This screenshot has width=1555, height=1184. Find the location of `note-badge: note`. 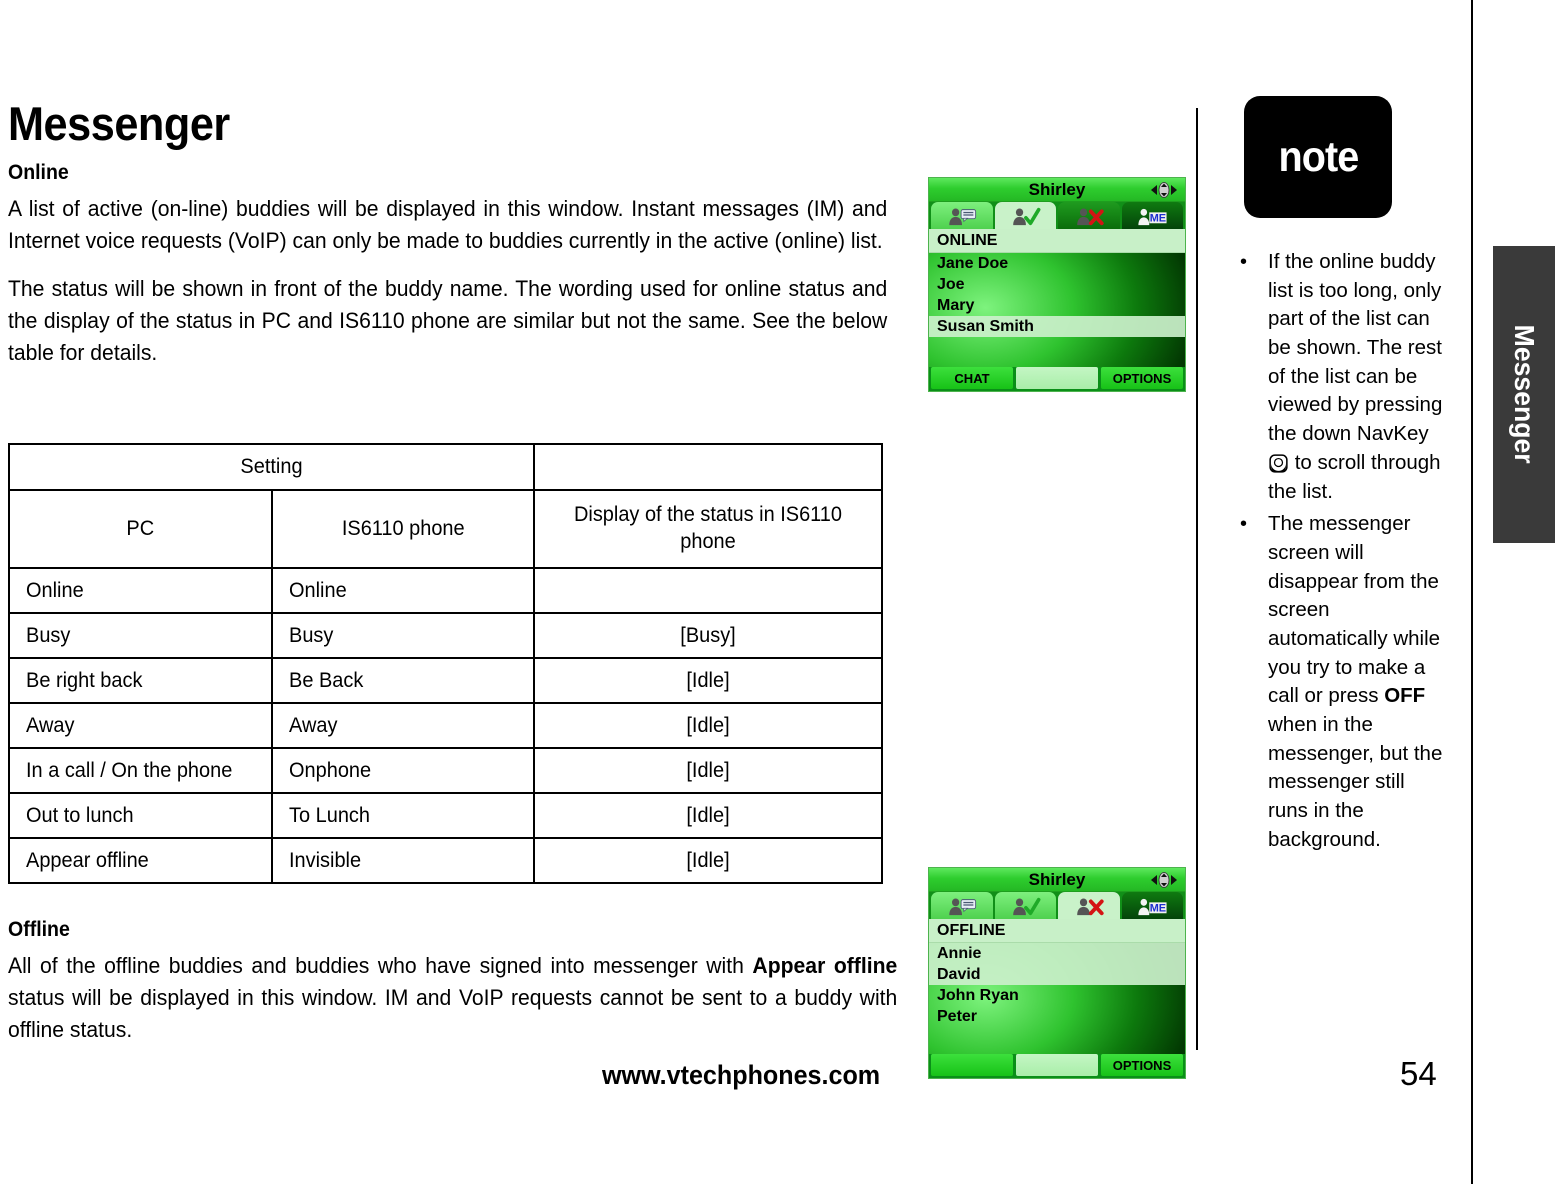

note-badge: note is located at coordinates (1318, 157).